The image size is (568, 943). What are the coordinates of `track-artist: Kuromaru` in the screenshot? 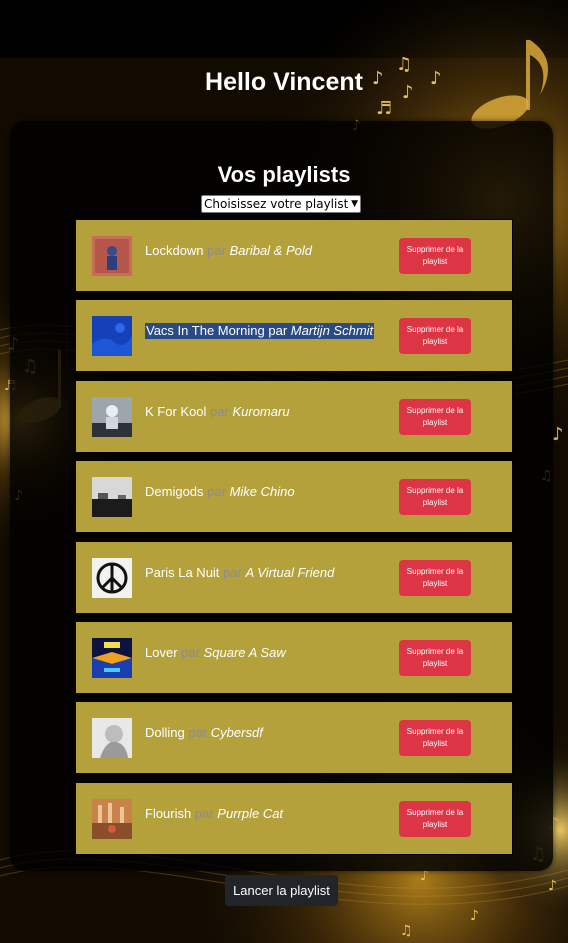 It's located at (261, 411).